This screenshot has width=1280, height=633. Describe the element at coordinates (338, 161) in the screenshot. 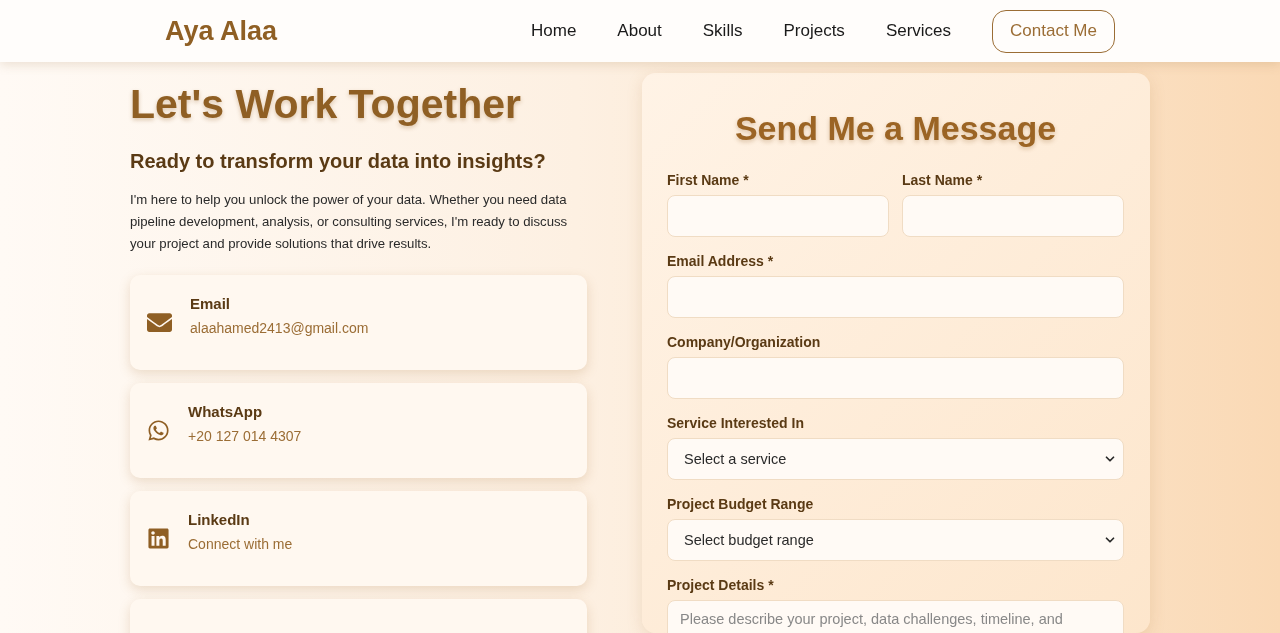

I see `subheading: Ready to transform your data into insights?` at that location.